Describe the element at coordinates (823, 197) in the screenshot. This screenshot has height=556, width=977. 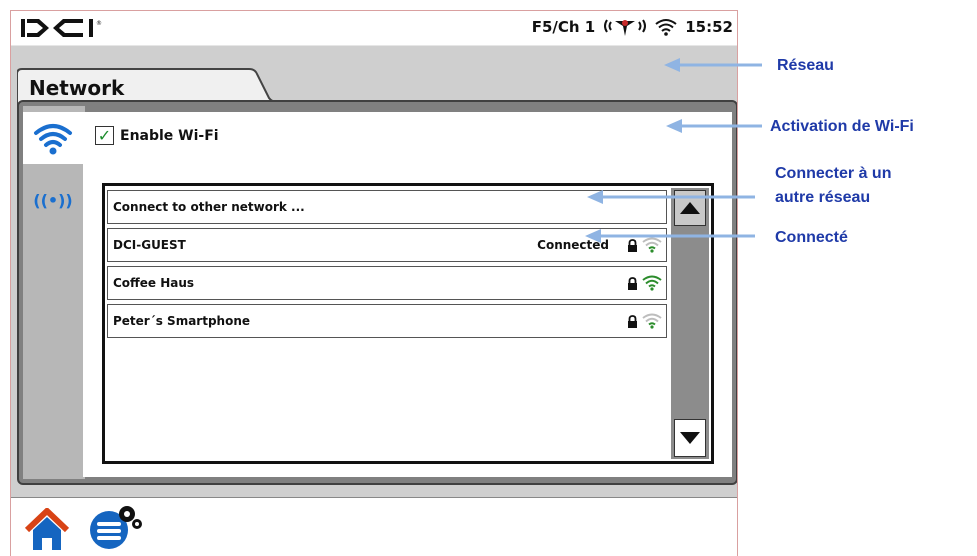
I see `annotation-connect-other-line2: autre réseau` at that location.